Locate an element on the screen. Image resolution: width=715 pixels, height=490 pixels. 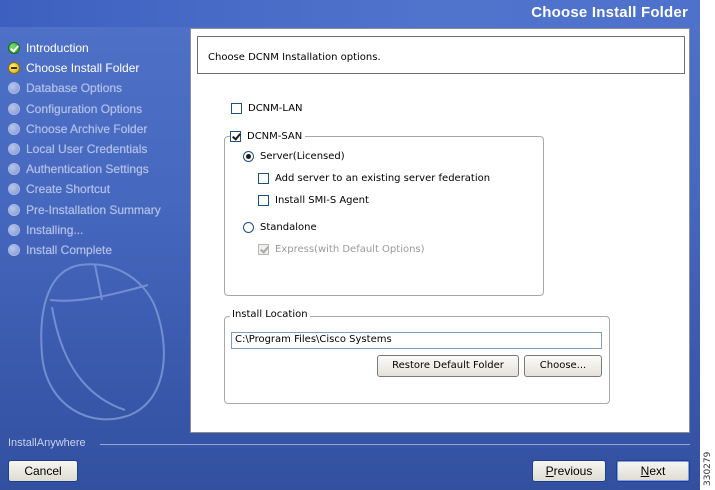
step-label: Configuration Options is located at coordinates (84, 108).